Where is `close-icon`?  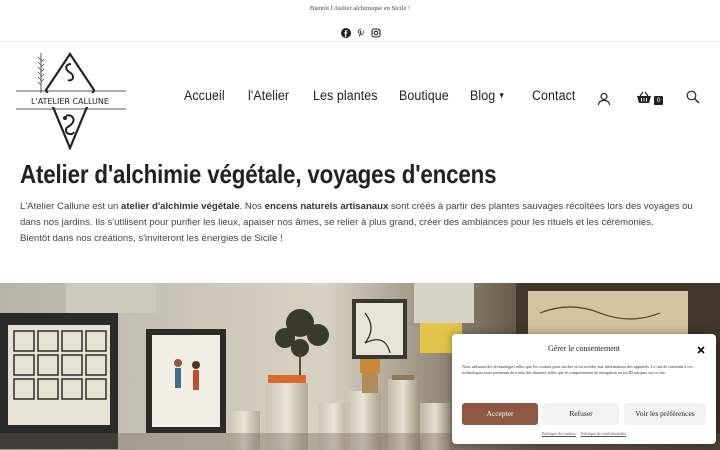 close-icon is located at coordinates (701, 348).